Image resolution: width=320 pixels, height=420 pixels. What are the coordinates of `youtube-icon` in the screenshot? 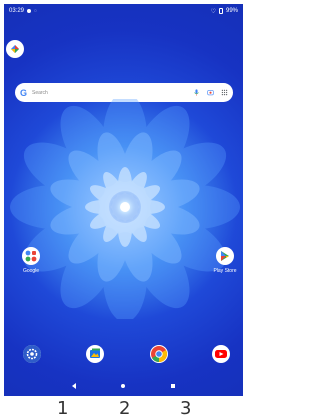 It's located at (221, 354).